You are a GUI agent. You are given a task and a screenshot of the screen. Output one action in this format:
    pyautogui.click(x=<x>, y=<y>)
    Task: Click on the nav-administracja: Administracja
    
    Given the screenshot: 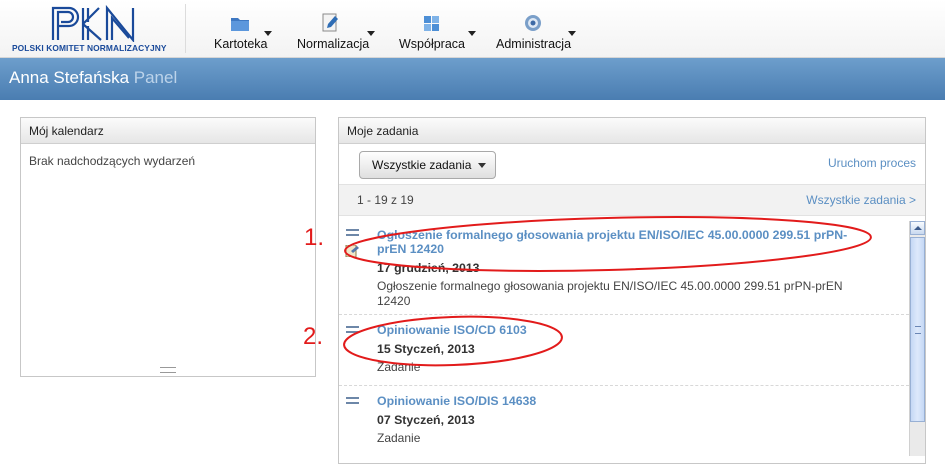 What is the action you would take?
    pyautogui.click(x=538, y=30)
    